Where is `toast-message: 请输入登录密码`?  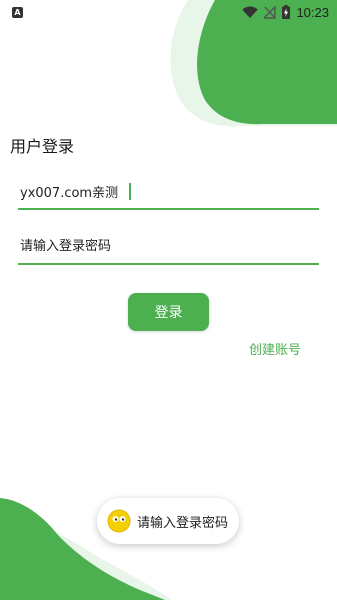 toast-message: 请输入登录密码 is located at coordinates (168, 521).